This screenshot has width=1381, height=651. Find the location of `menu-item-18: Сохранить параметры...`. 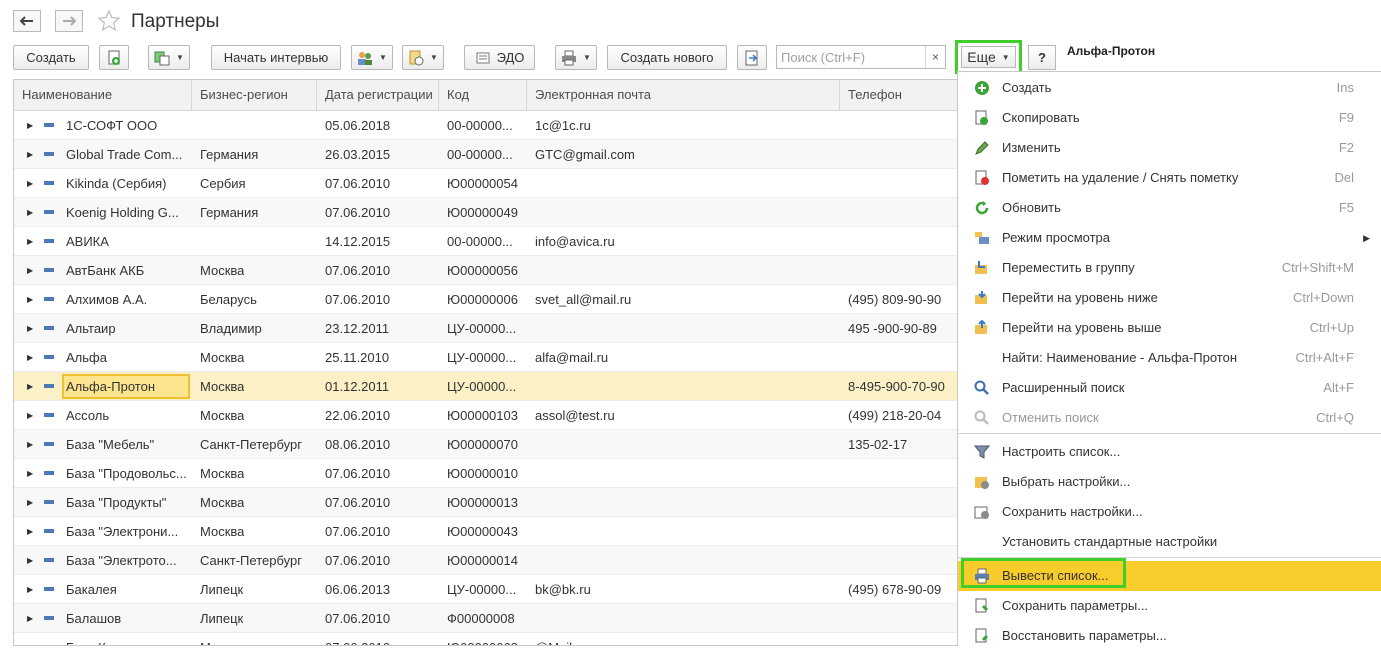

menu-item-18: Сохранить параметры... is located at coordinates (1169, 606).